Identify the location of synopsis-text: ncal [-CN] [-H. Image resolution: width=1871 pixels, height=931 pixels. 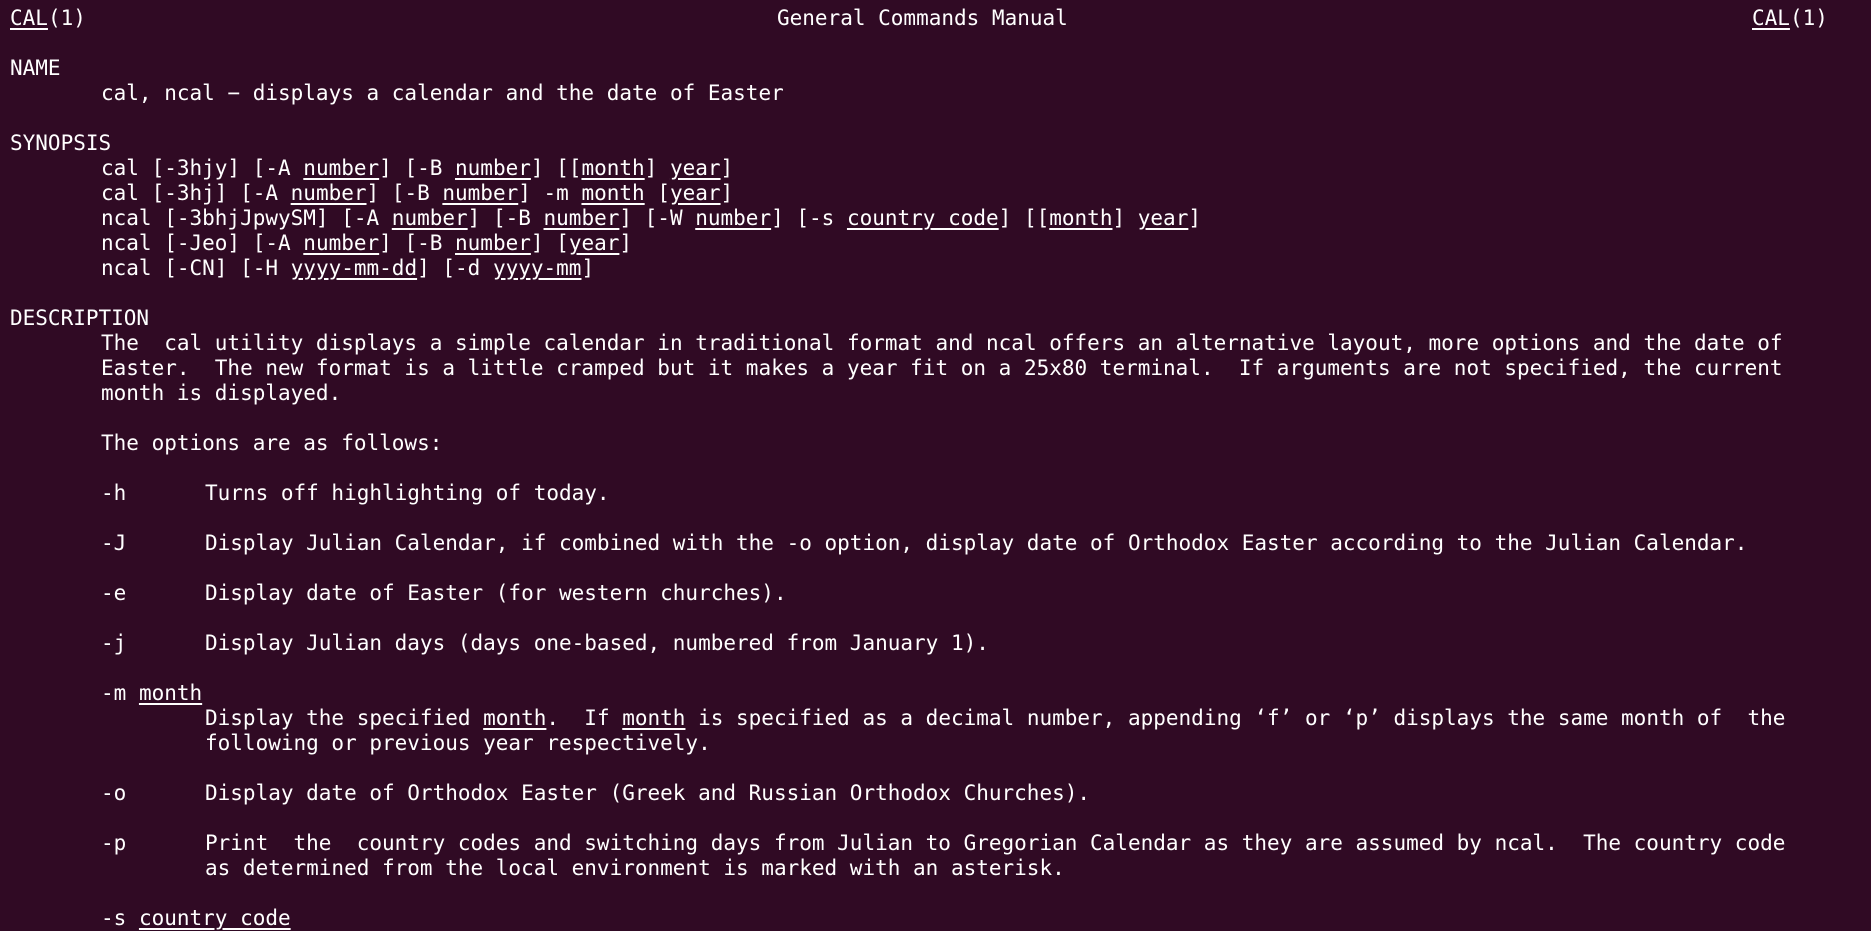
(196, 268).